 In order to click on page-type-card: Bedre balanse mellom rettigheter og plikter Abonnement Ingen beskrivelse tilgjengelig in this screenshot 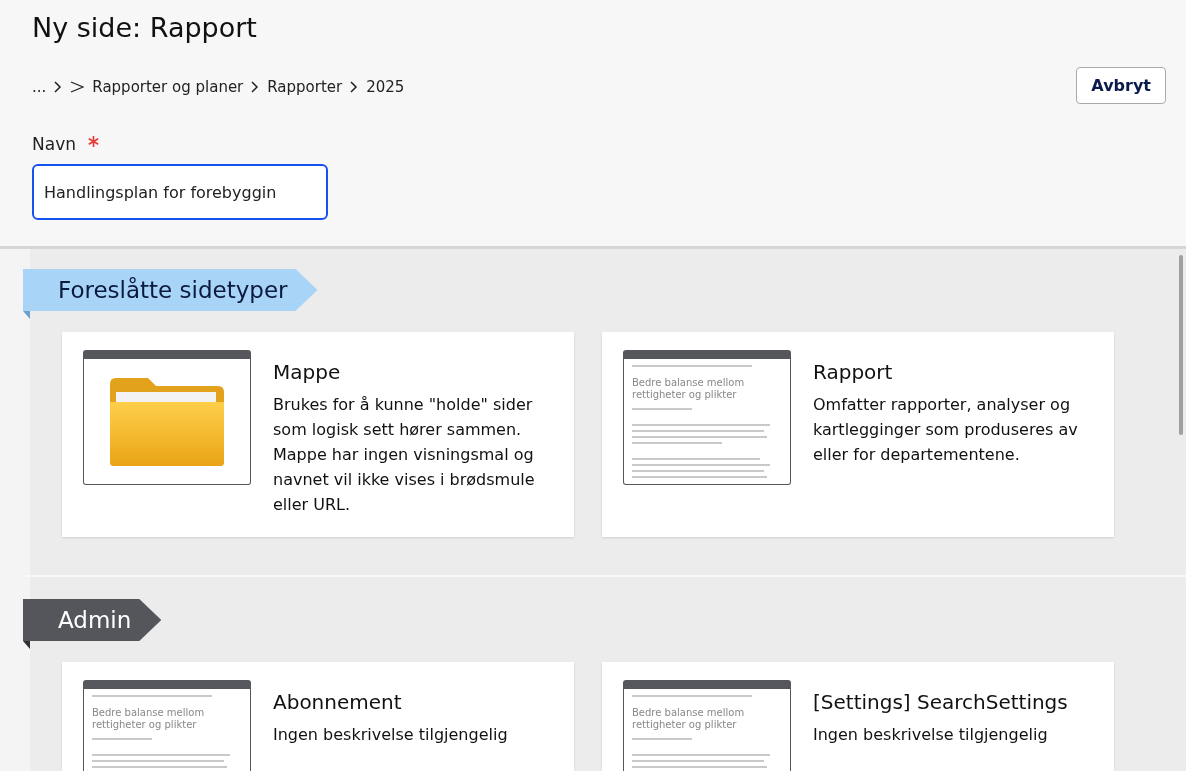, I will do `click(318, 716)`.